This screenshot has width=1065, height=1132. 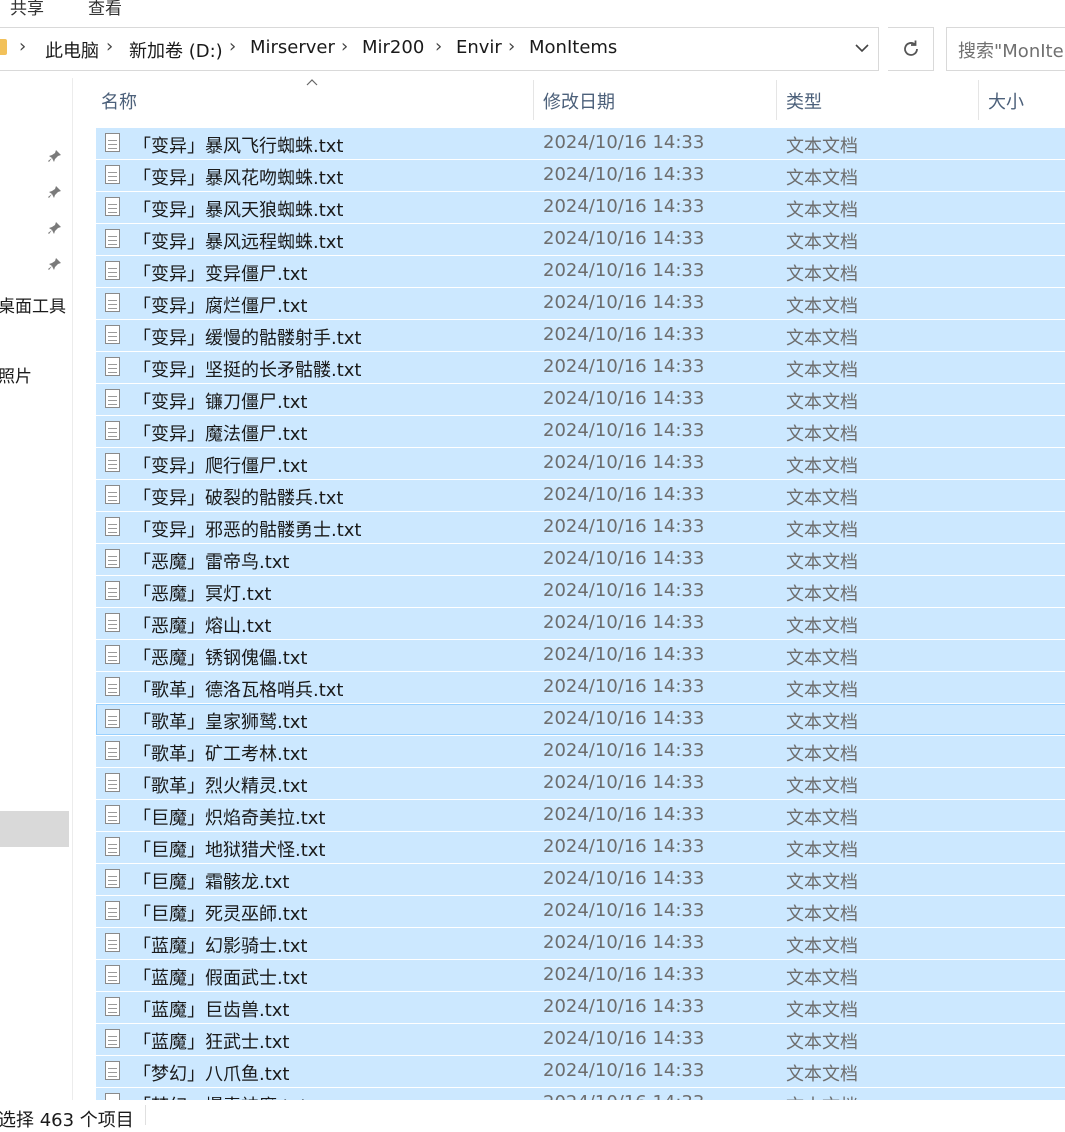 What do you see at coordinates (580, 1094) in the screenshot?
I see `file-row: 「梦幻」爆毒神魔.txt 2024/10/16 14:33 文本文档` at bounding box center [580, 1094].